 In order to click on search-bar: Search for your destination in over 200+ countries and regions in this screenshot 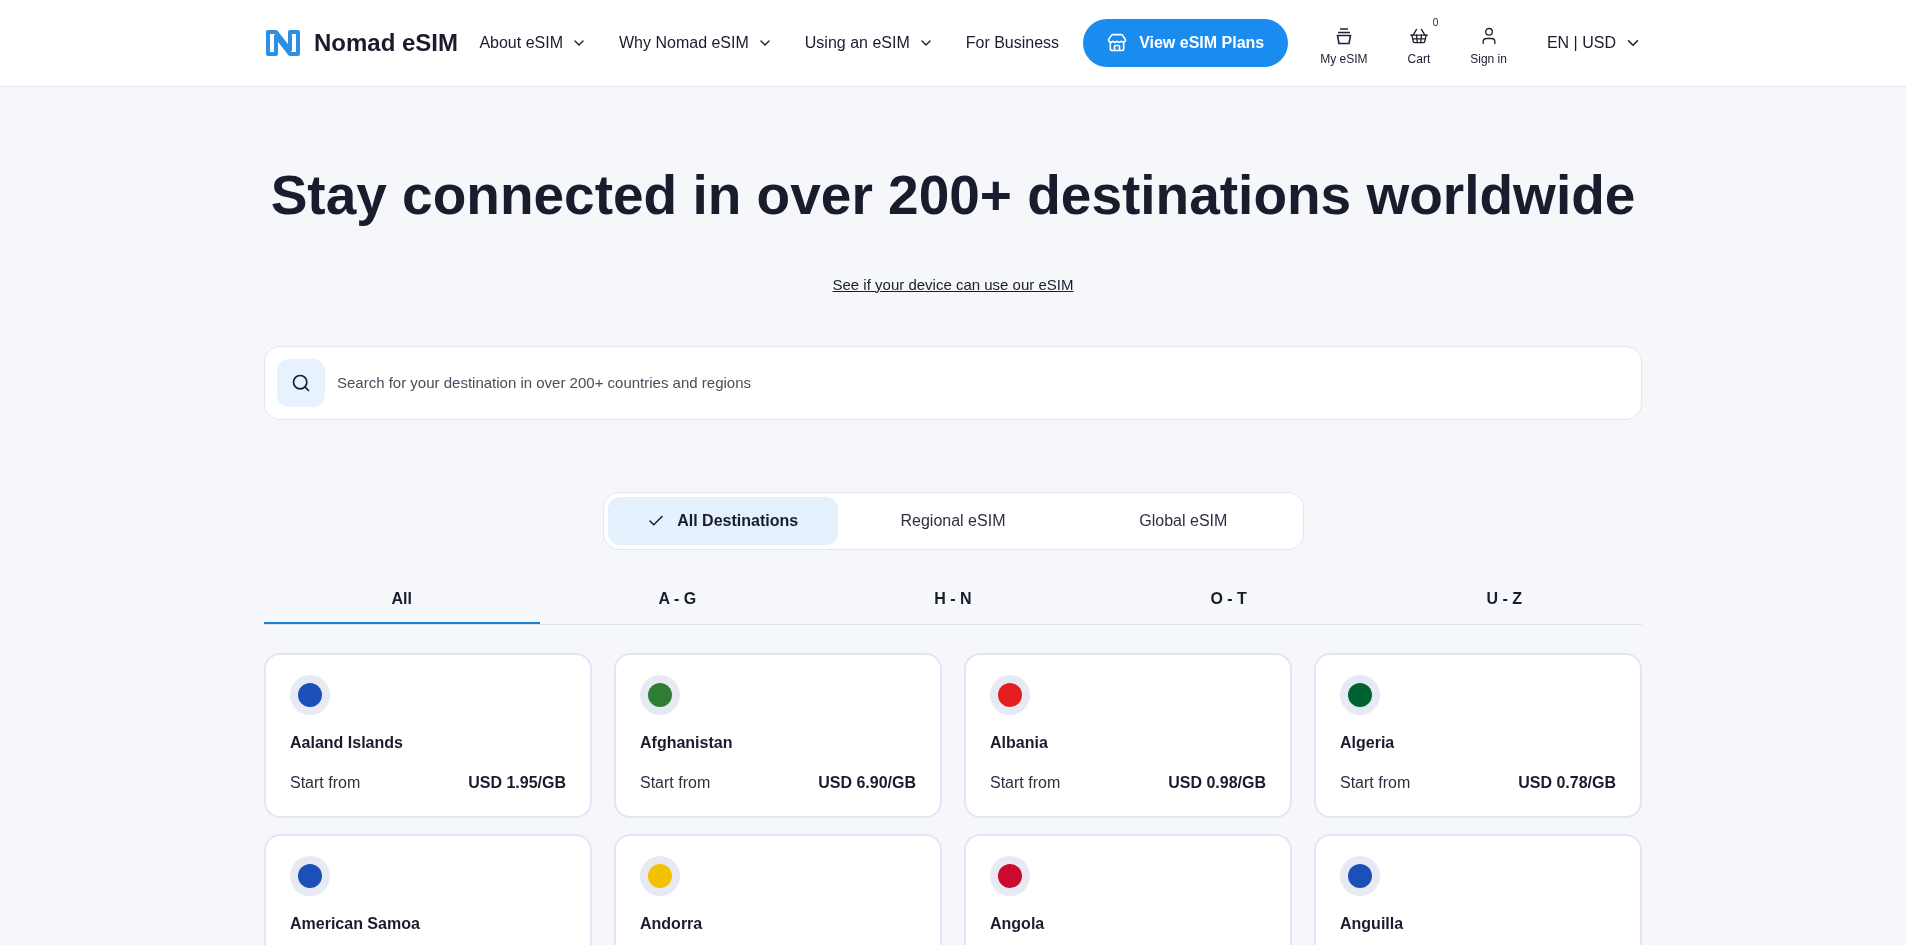, I will do `click(953, 383)`.